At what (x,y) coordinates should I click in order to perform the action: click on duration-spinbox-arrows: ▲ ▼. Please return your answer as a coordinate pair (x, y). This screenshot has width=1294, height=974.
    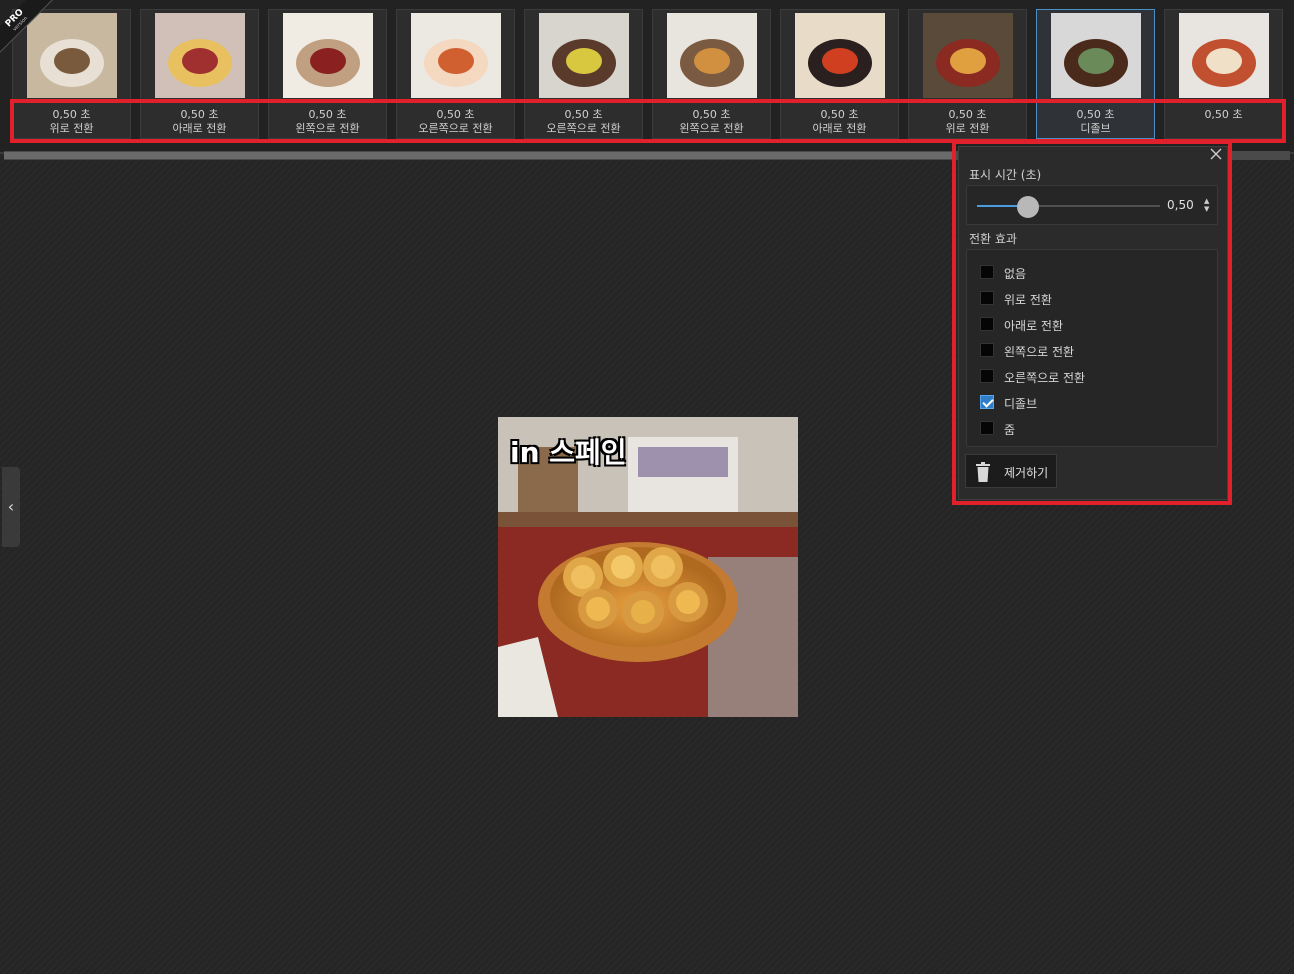
    Looking at the image, I should click on (1209, 205).